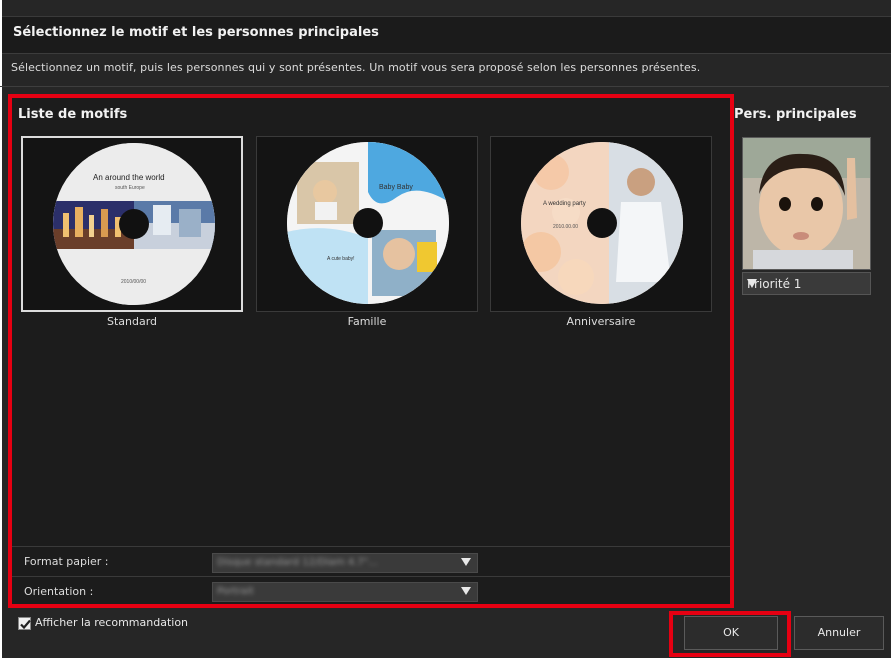  What do you see at coordinates (66, 561) in the screenshot?
I see `paper-format-label: Format papier :` at bounding box center [66, 561].